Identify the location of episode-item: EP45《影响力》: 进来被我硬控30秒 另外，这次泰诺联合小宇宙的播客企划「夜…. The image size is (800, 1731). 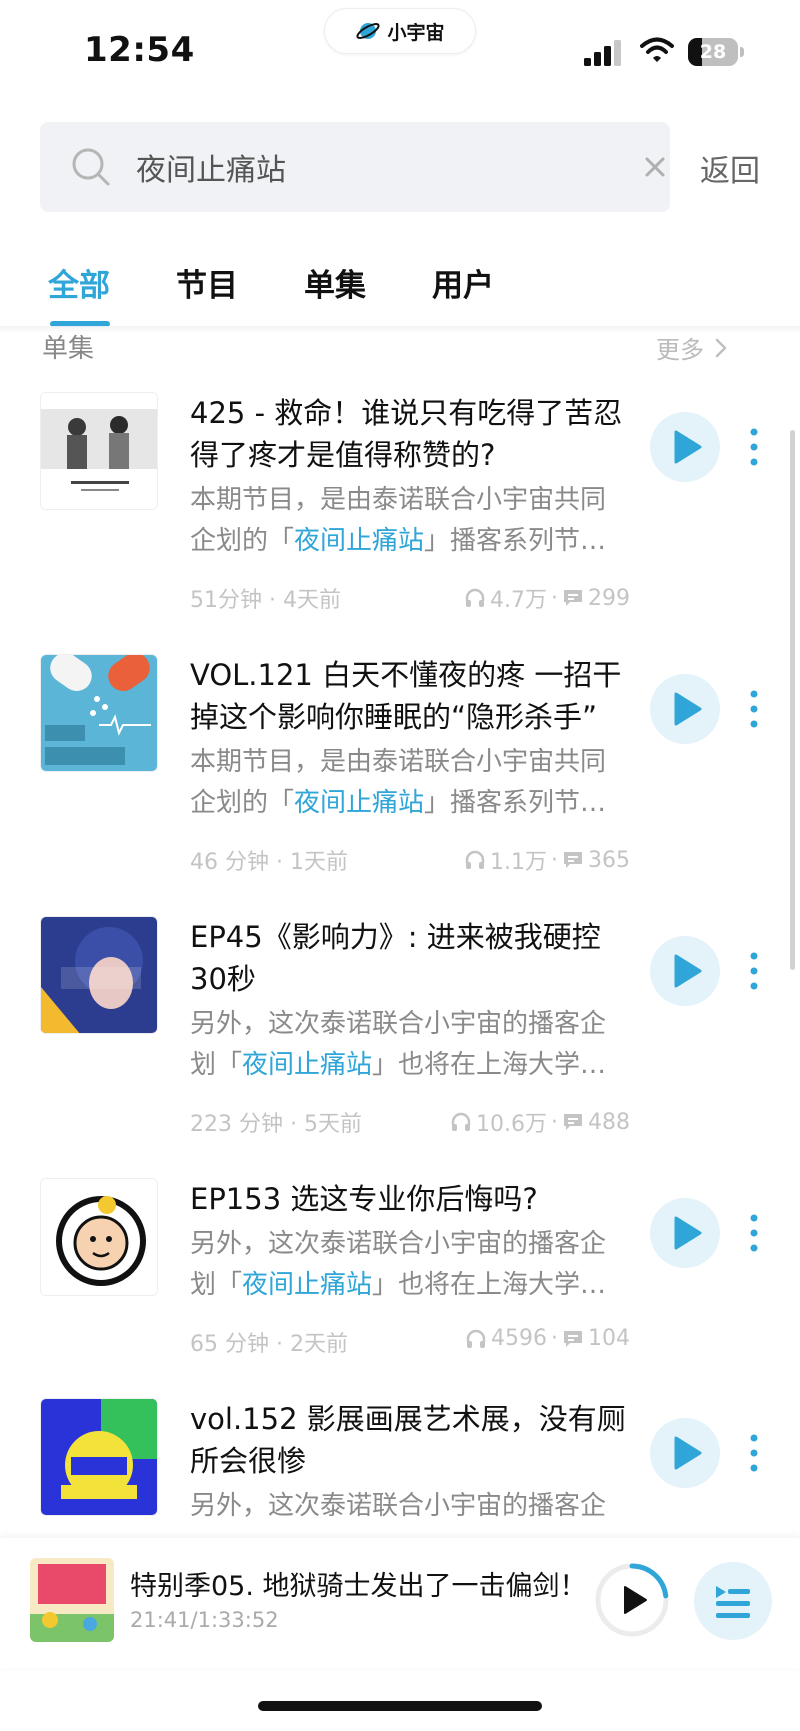
(400, 1041).